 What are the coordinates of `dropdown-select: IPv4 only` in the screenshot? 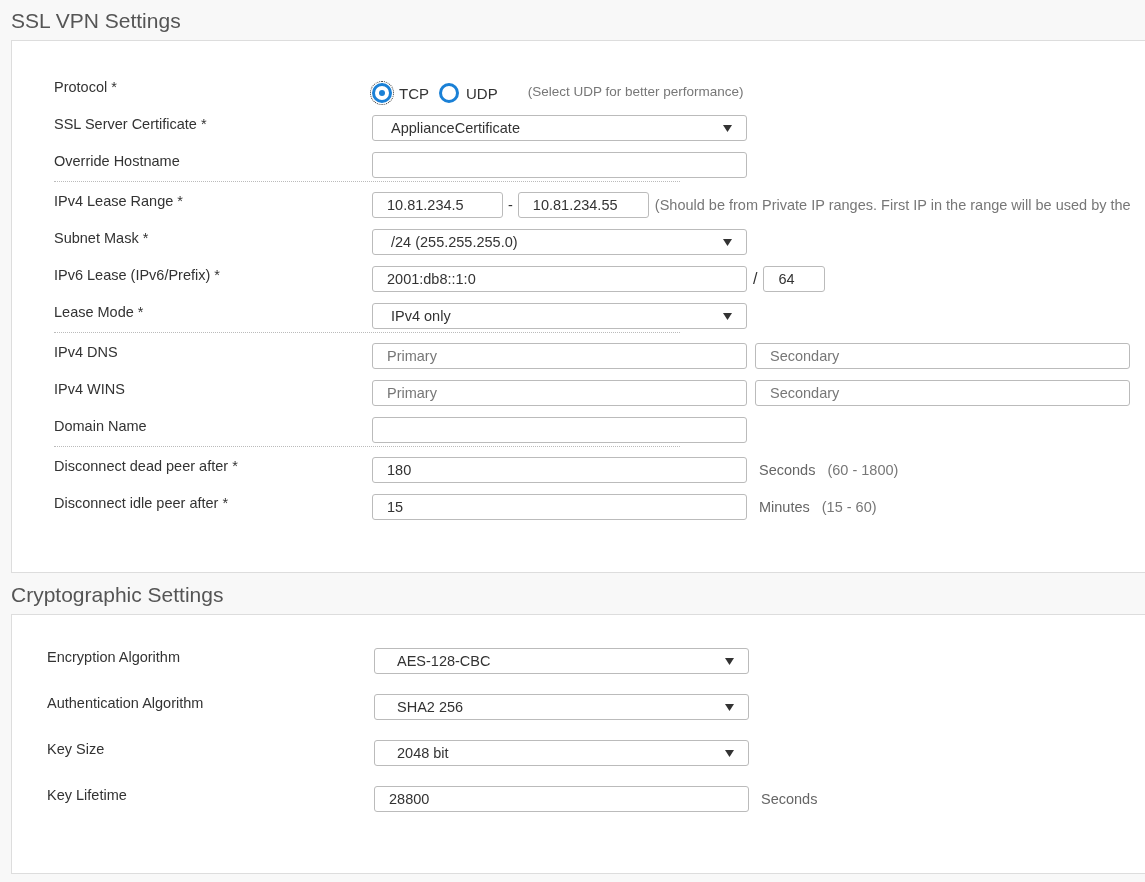 It's located at (559, 316).